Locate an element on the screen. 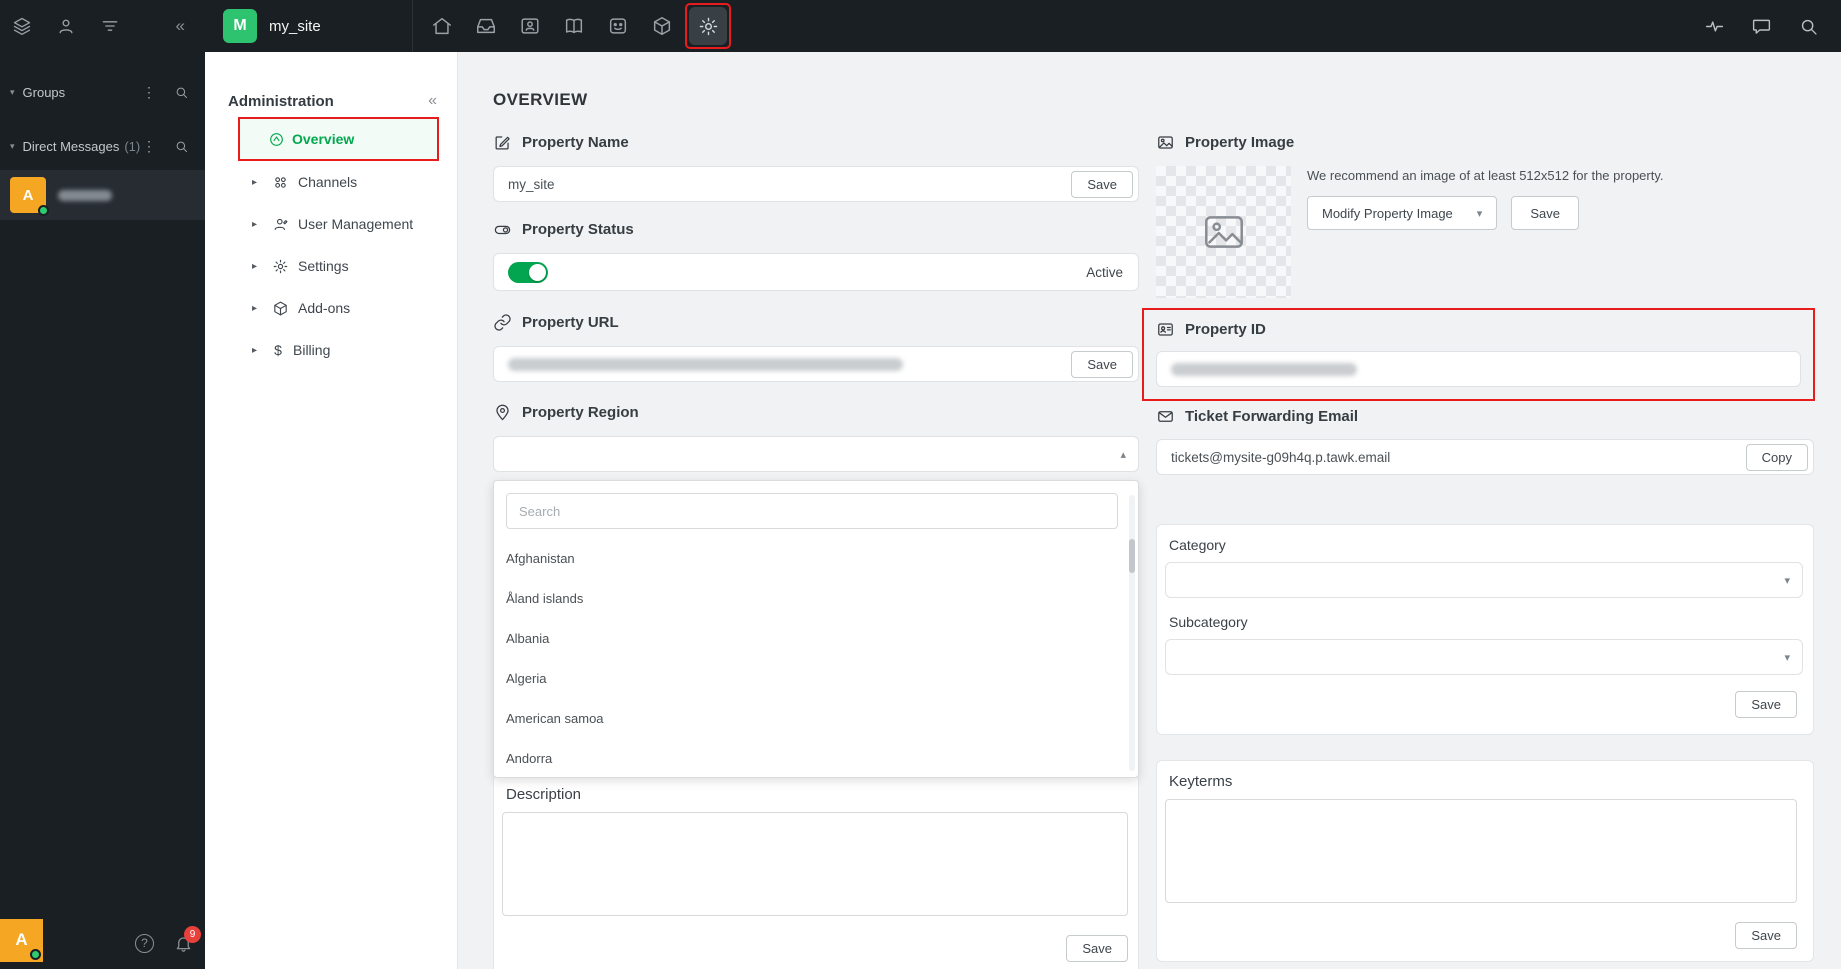 The image size is (1841, 969). subcategory-select: ▾ is located at coordinates (1484, 657).